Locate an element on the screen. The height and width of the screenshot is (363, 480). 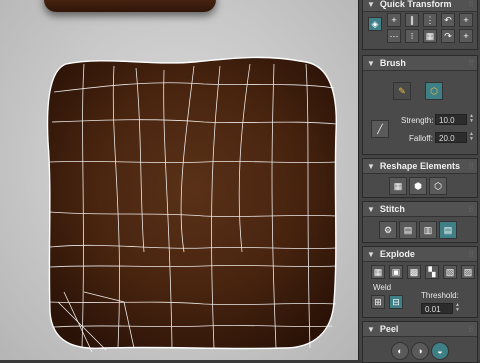
brush-line-button: ╱ is located at coordinates (380, 129).